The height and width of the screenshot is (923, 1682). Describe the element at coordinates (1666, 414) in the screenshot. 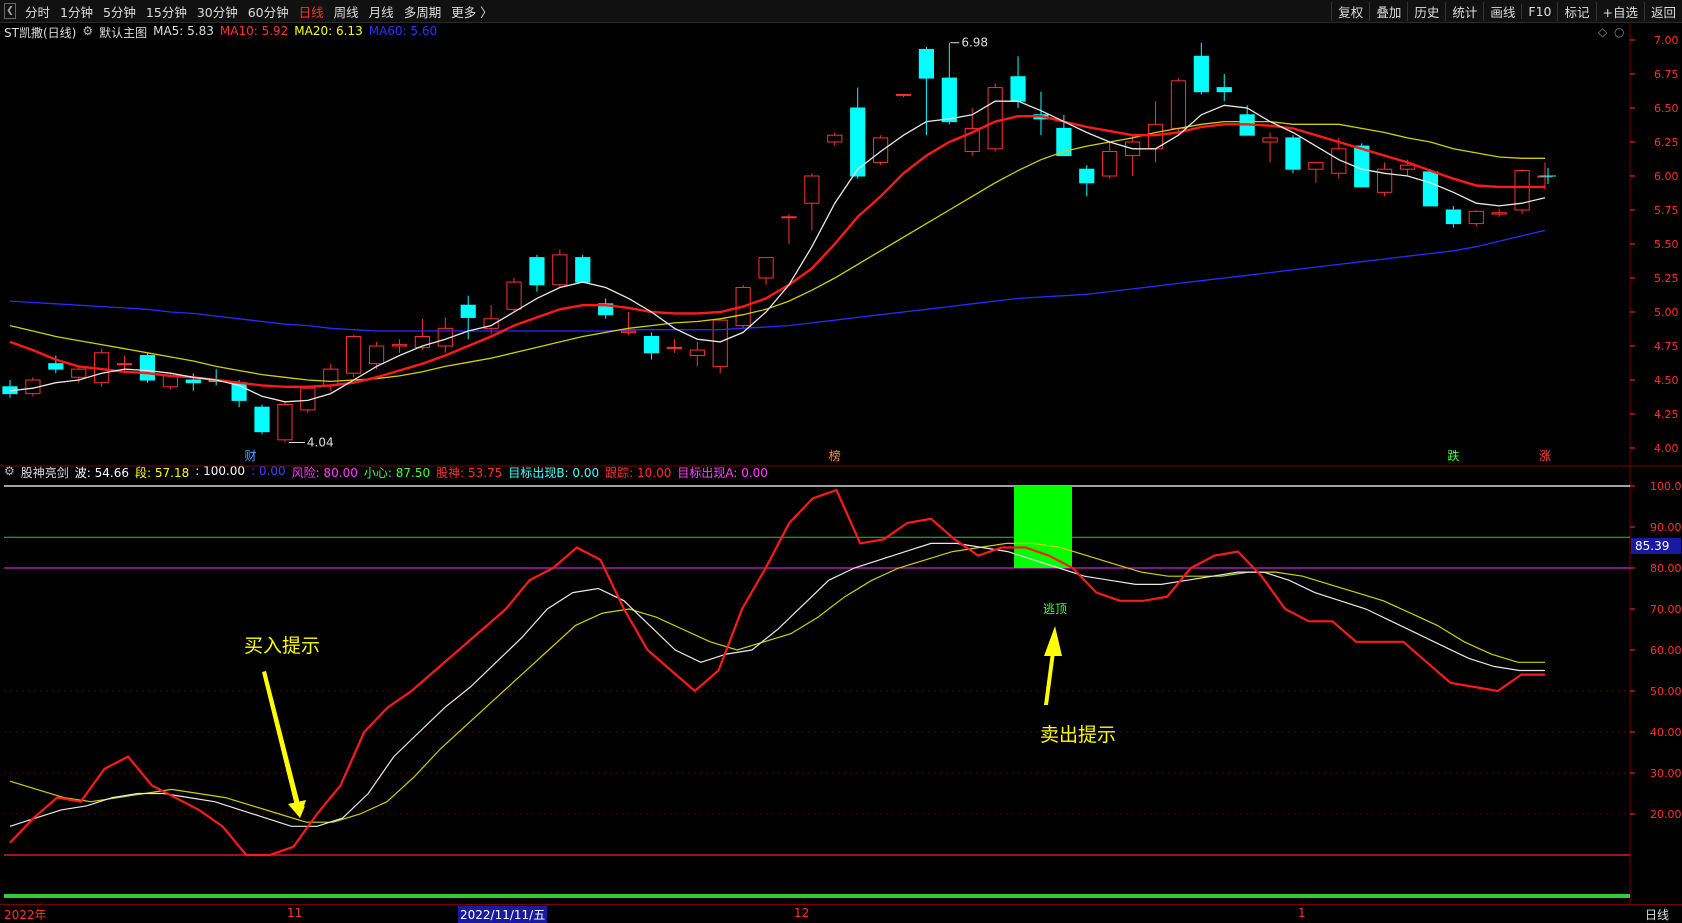

I see `price-axis-label: 4.25` at that location.